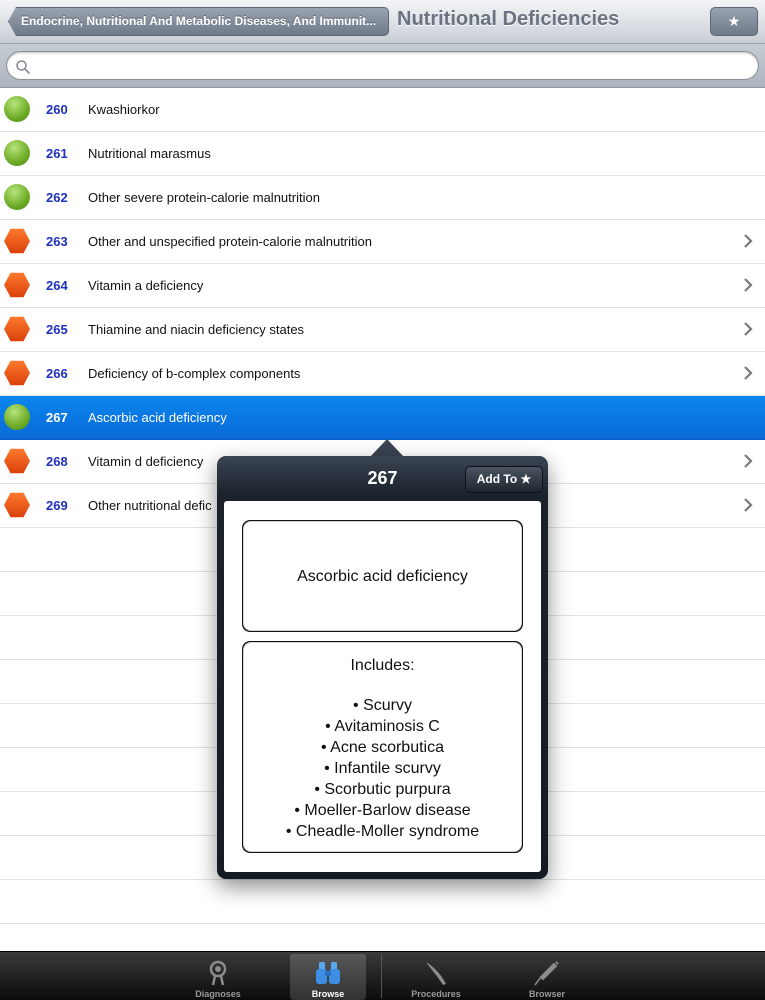 This screenshot has width=765, height=1000. I want to click on diagnosis-code: 265, so click(57, 329).